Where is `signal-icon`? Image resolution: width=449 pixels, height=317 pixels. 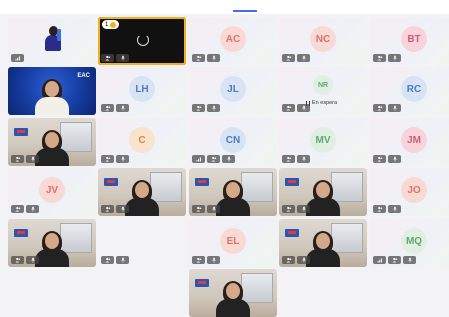
signal-icon is located at coordinates (198, 159).